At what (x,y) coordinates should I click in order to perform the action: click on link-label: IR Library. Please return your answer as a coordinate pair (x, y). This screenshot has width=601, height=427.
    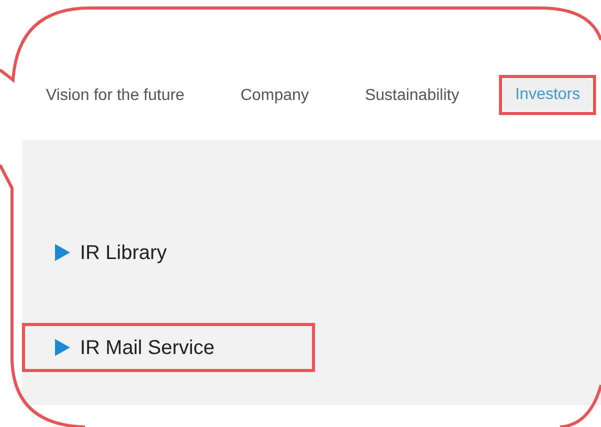
    Looking at the image, I should click on (123, 253).